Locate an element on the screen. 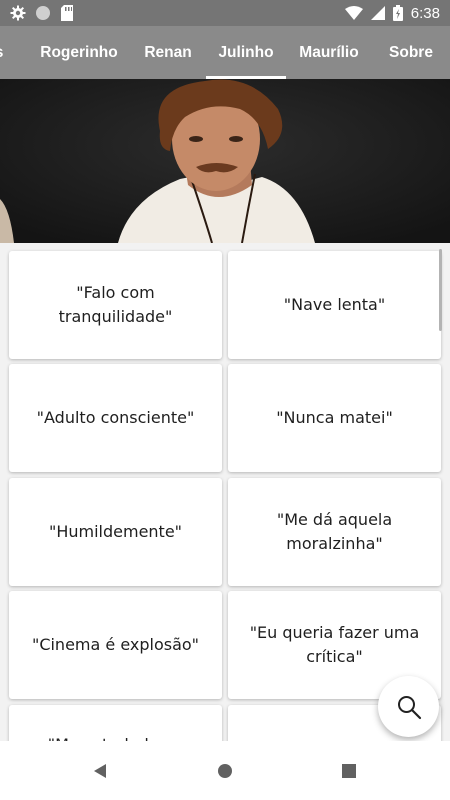 The height and width of the screenshot is (800, 450). recents-button is located at coordinates (349, 770).